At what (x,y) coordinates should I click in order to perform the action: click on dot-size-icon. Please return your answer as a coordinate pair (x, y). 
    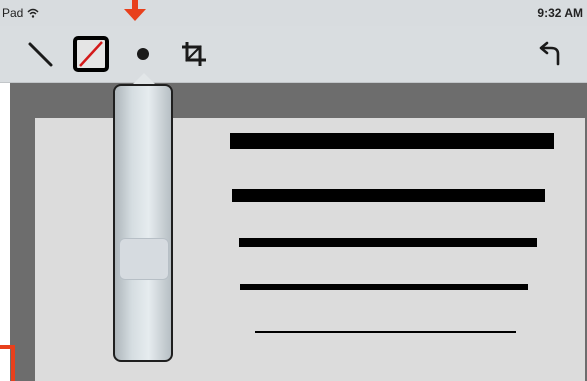
    Looking at the image, I should click on (143, 54).